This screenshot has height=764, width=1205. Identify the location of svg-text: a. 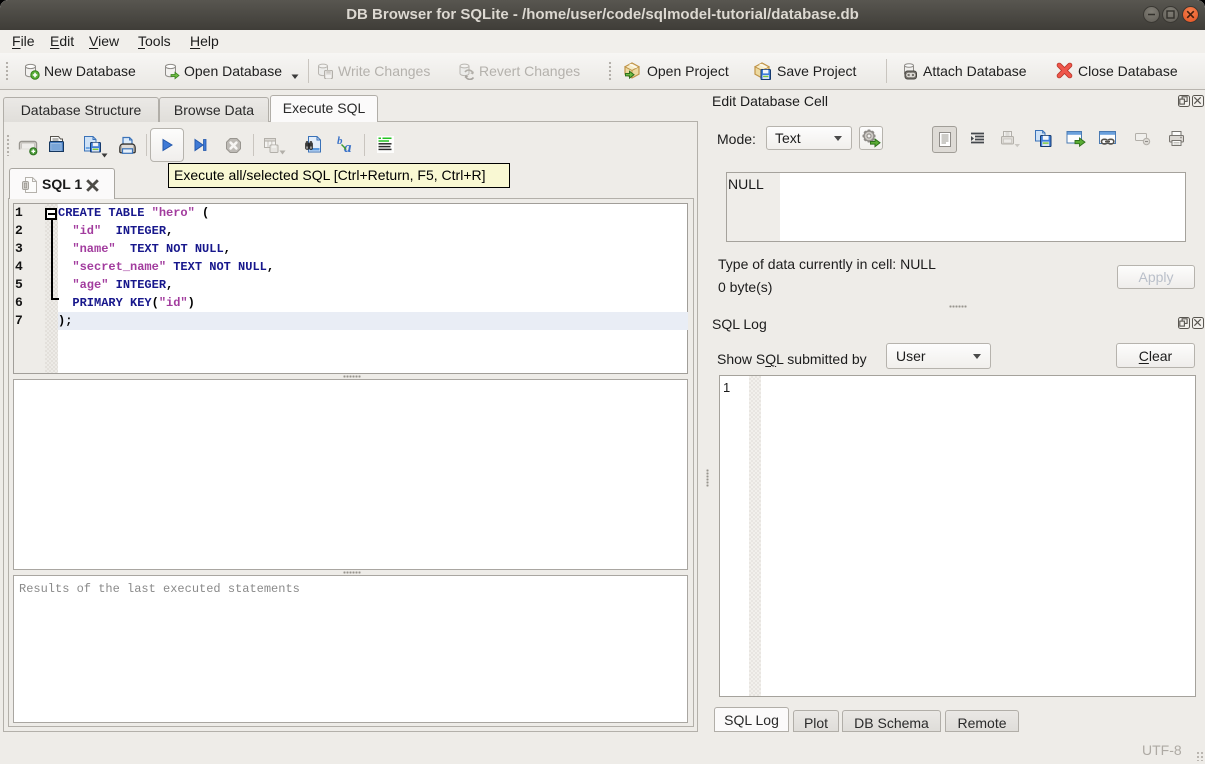
(348, 146).